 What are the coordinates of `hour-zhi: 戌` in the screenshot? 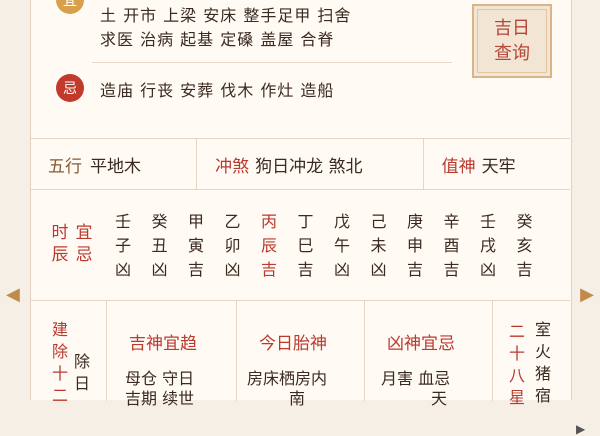 It's located at (487, 245).